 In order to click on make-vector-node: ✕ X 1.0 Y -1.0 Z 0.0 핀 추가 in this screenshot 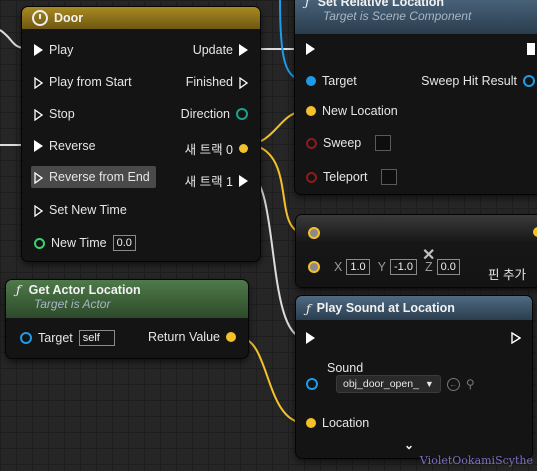, I will do `click(416, 251)`.